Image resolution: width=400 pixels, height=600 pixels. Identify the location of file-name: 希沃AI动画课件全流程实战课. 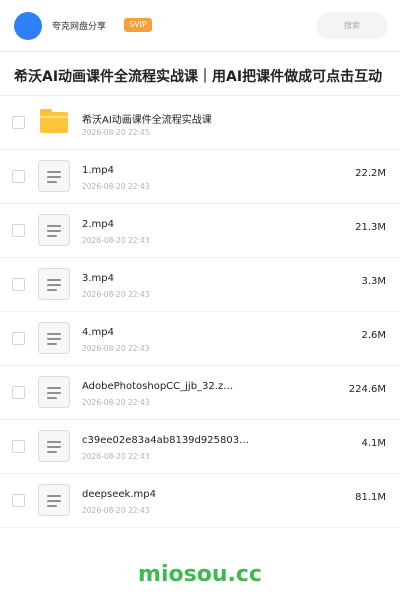
(147, 120).